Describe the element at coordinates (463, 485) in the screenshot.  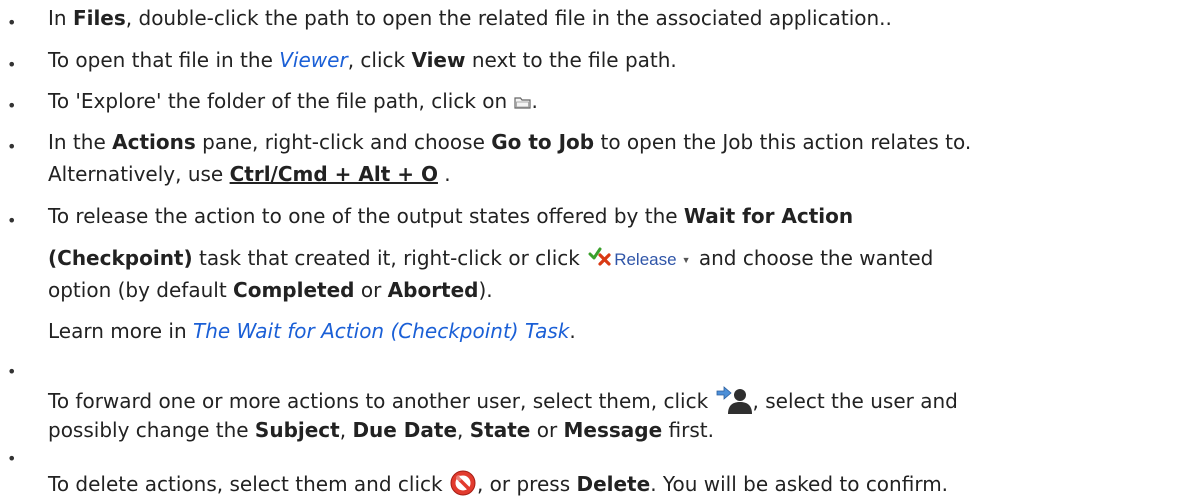
I see `delete-prohibited-icon` at that location.